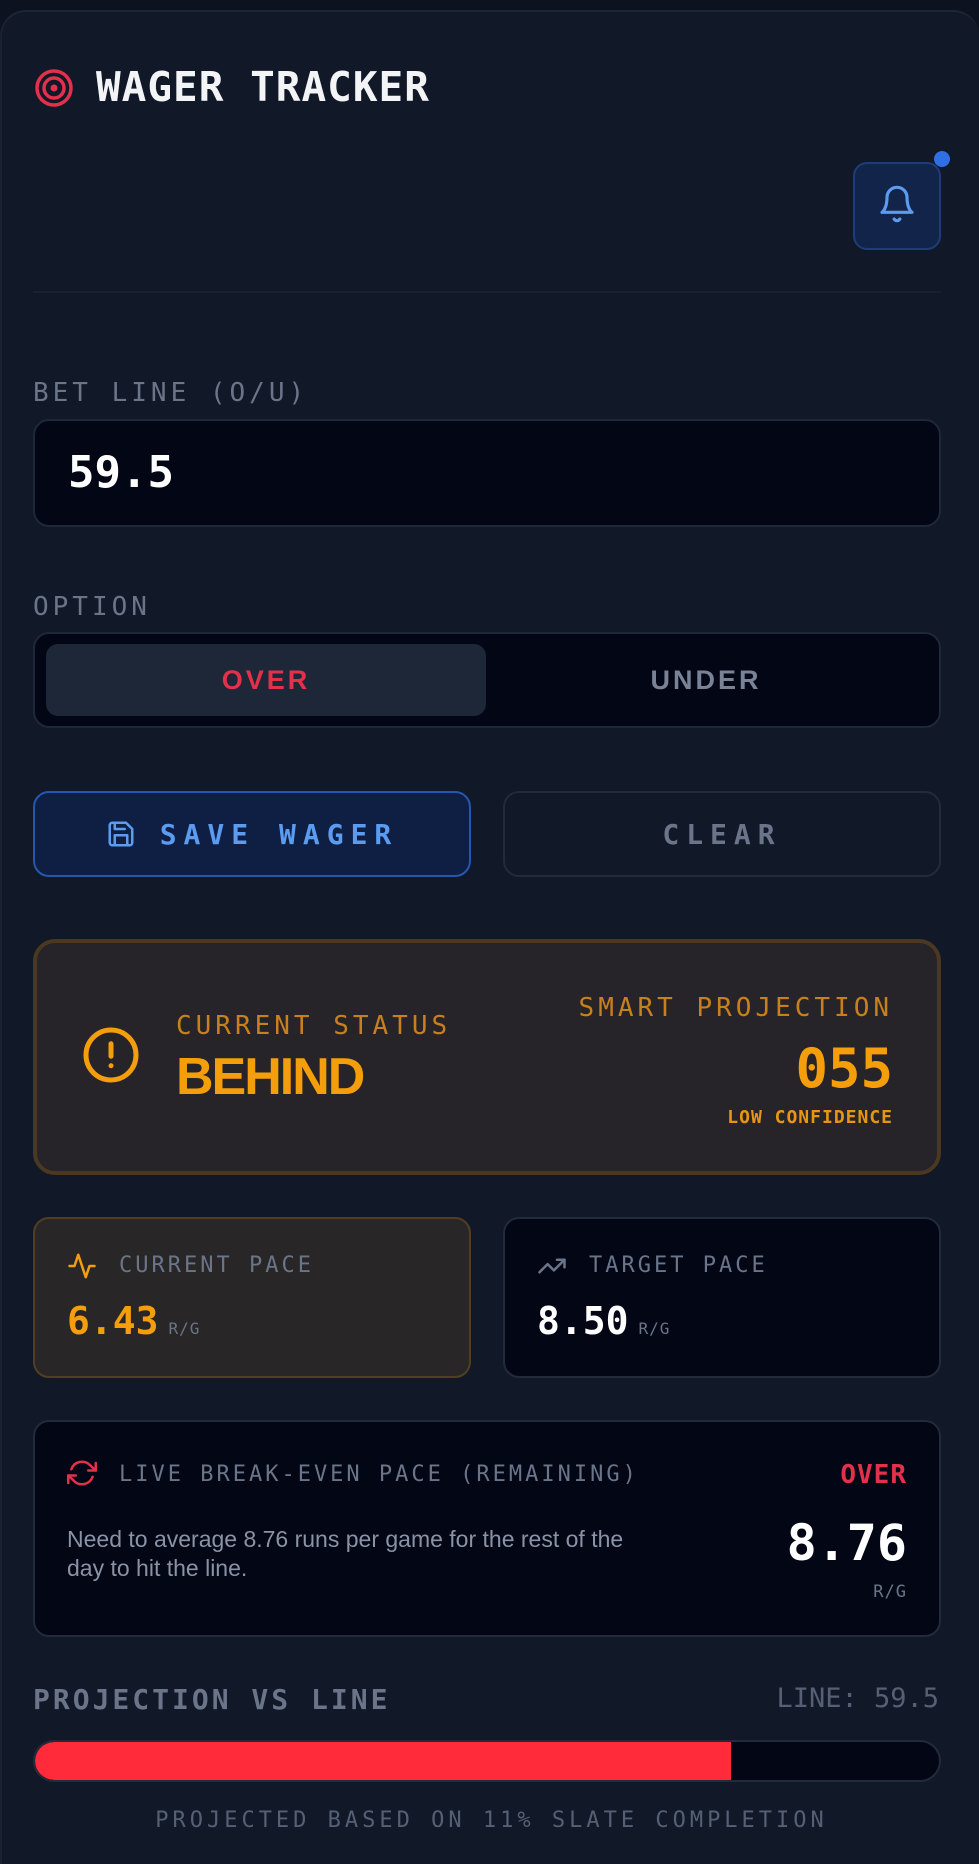  Describe the element at coordinates (722, 834) in the screenshot. I see `clear-button: CLEAR` at that location.